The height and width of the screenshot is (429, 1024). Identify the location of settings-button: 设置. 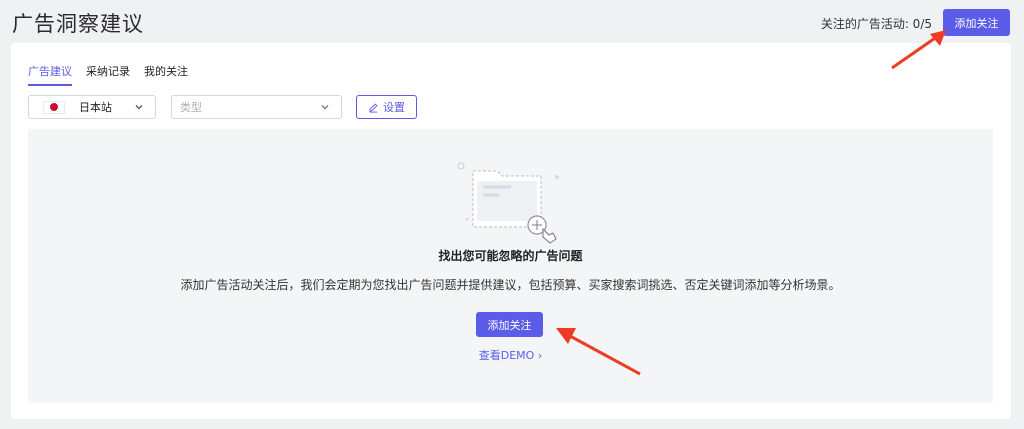
(386, 107).